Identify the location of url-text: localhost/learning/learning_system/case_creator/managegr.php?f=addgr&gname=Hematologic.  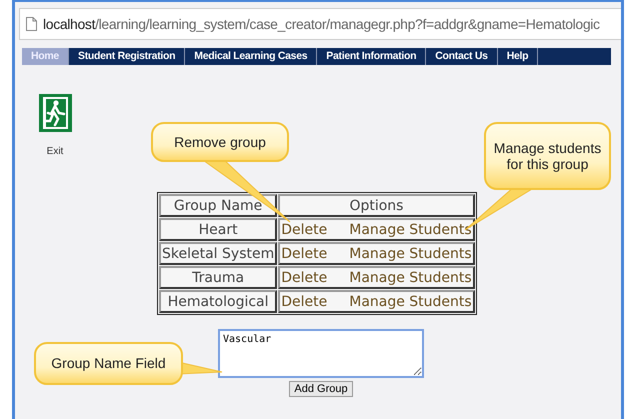
(321, 24).